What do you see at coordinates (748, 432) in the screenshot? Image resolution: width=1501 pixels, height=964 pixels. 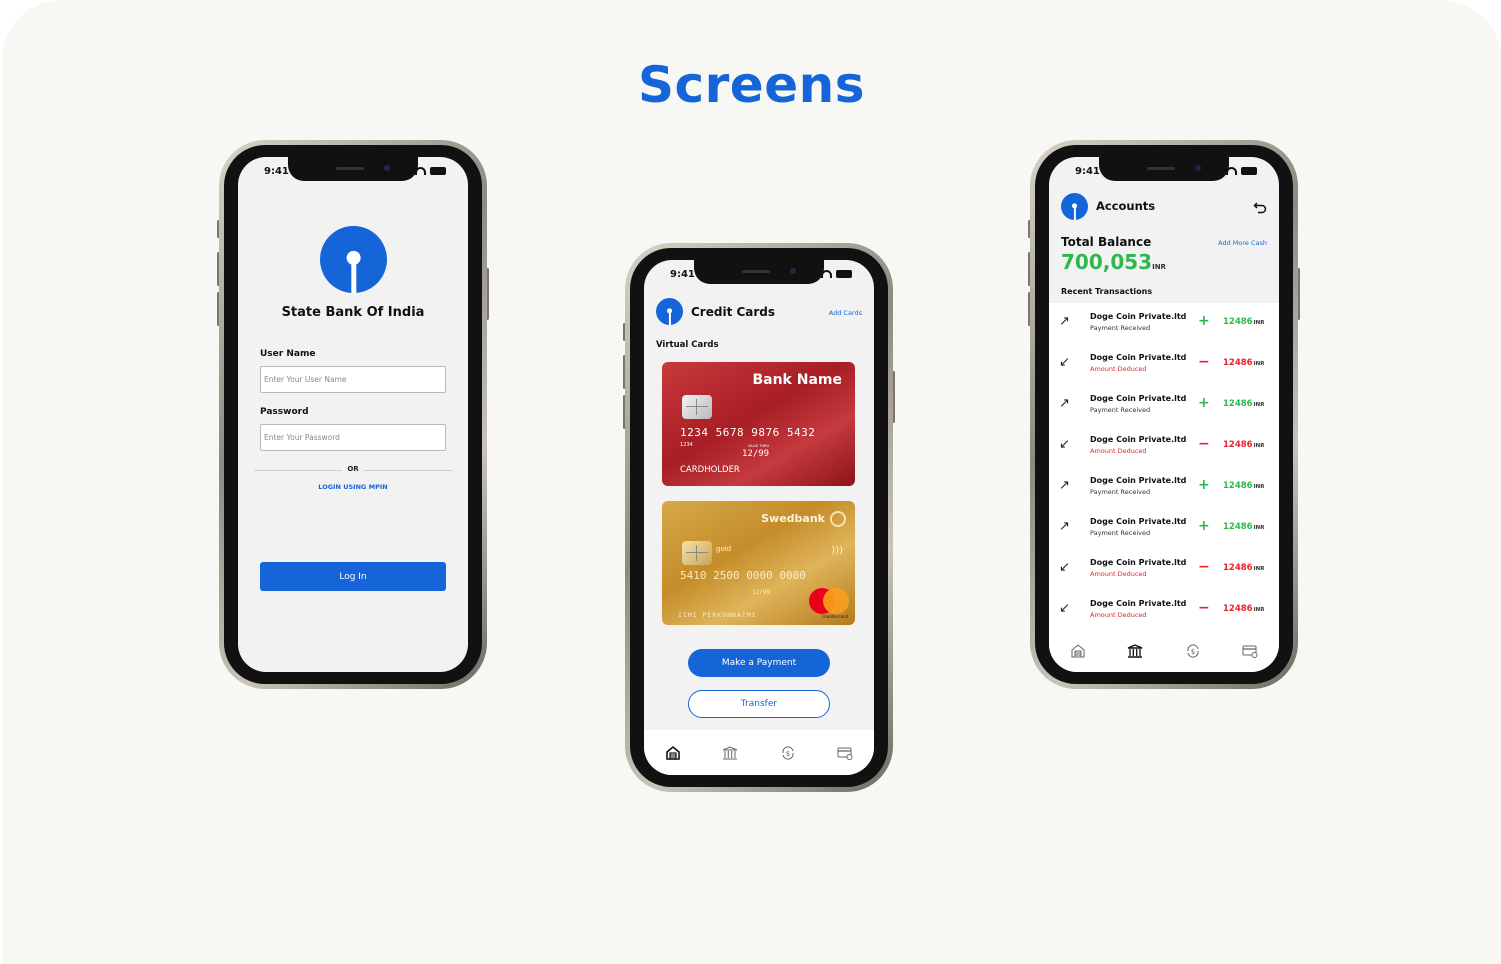 I see `card-number: 1234 5678 9876 5432` at bounding box center [748, 432].